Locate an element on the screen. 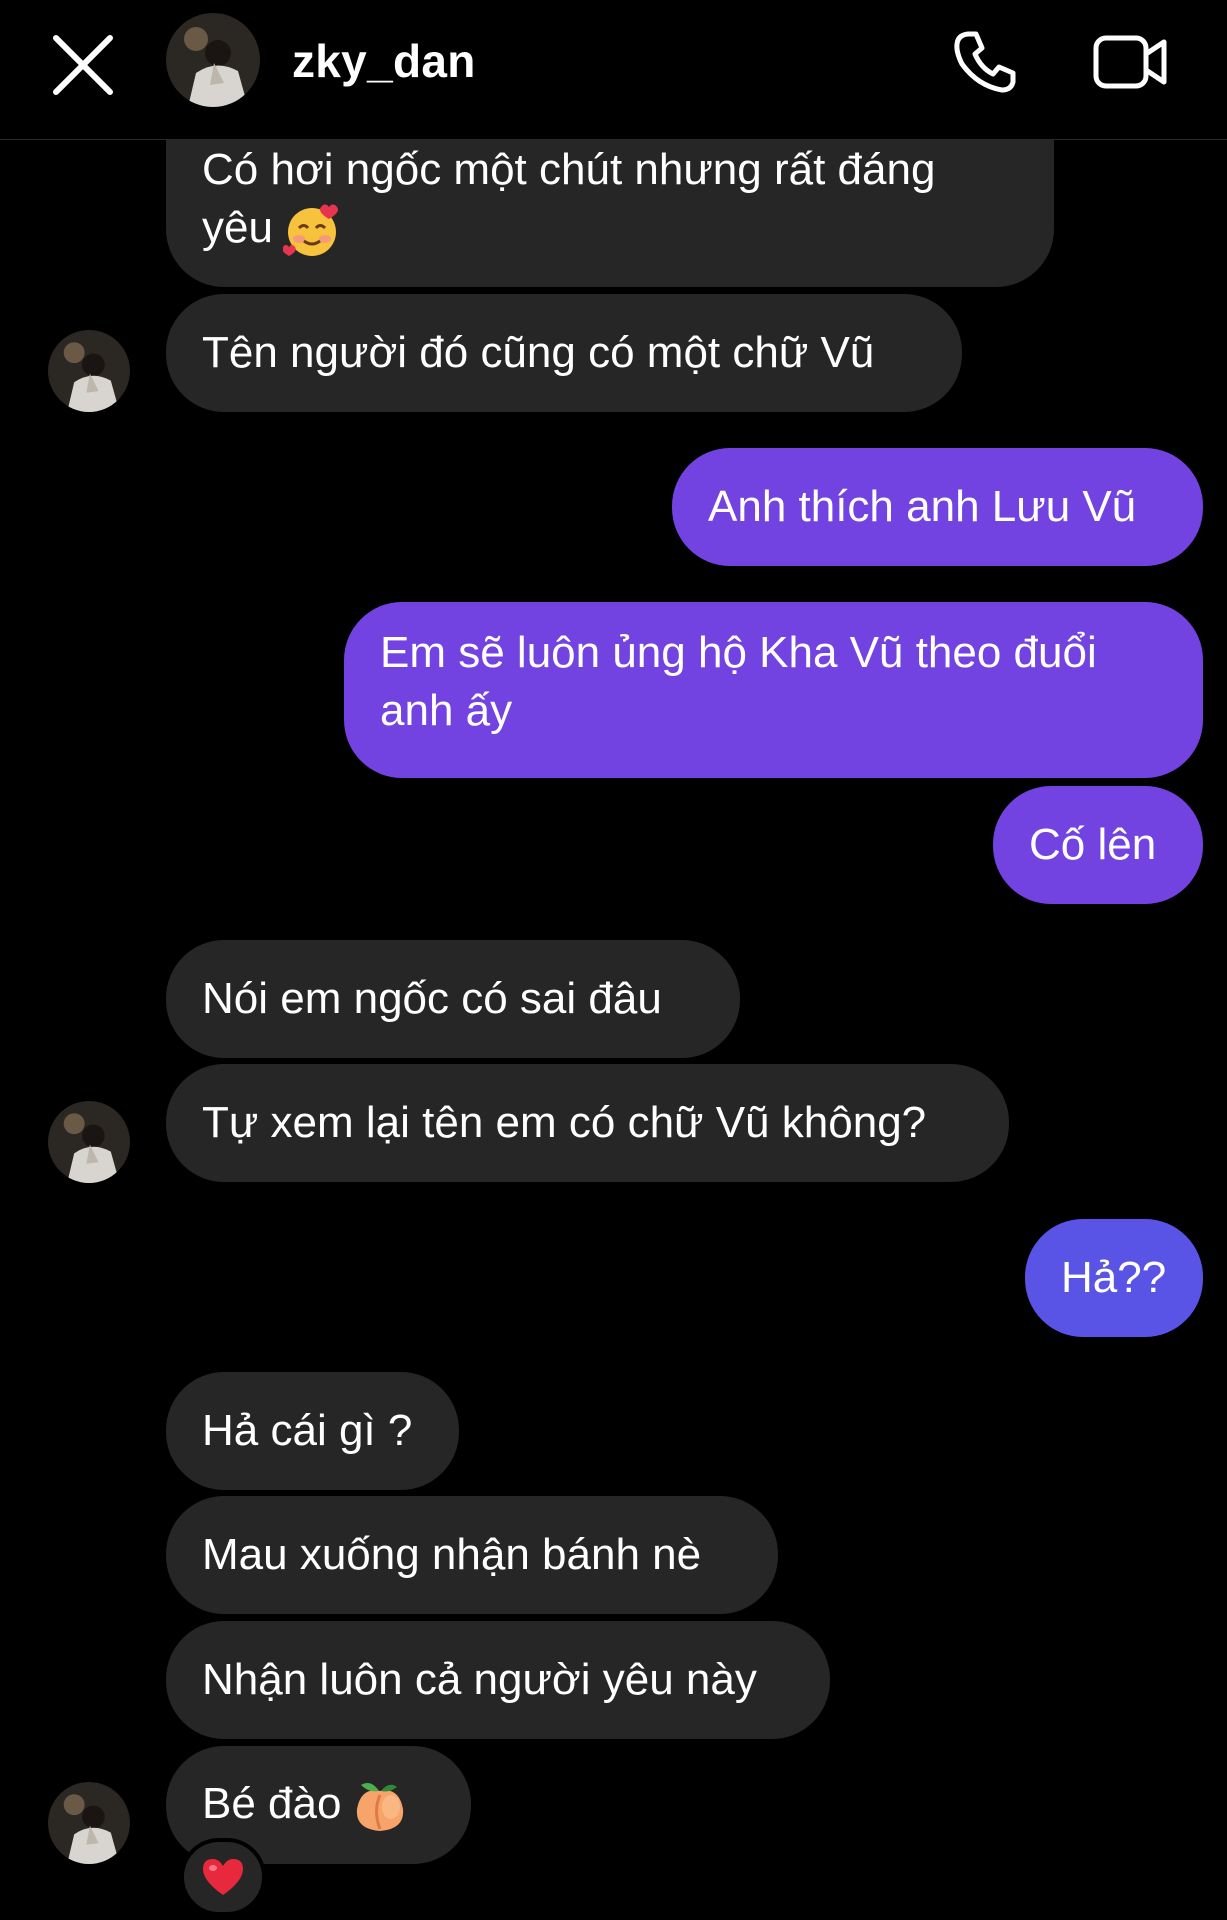 The width and height of the screenshot is (1227, 1920). message-text: Hả cái gì ? is located at coordinates (307, 1430).